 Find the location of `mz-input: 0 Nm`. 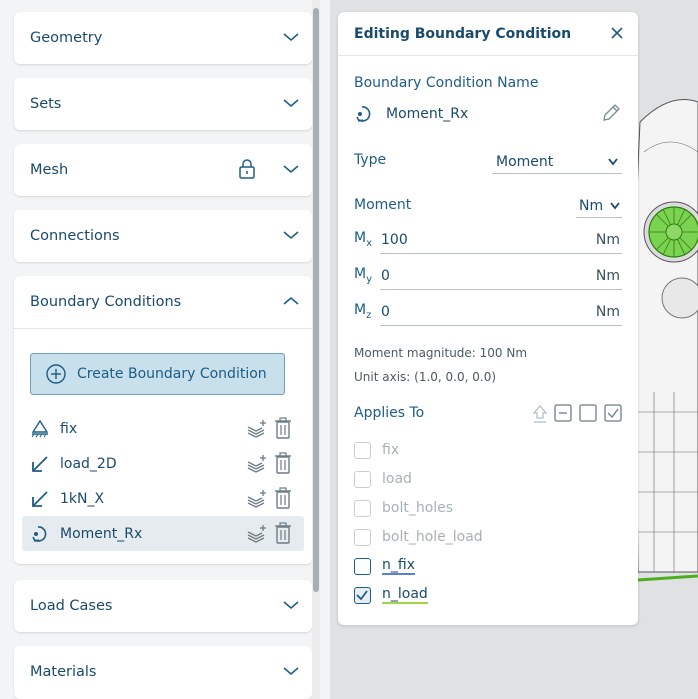

mz-input: 0 Nm is located at coordinates (501, 313).